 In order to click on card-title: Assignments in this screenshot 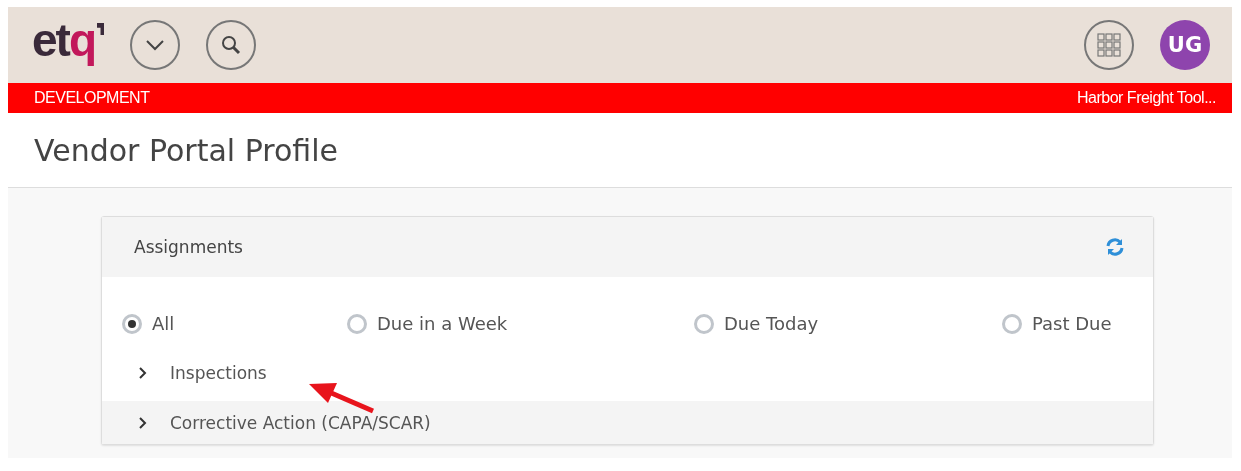, I will do `click(188, 247)`.